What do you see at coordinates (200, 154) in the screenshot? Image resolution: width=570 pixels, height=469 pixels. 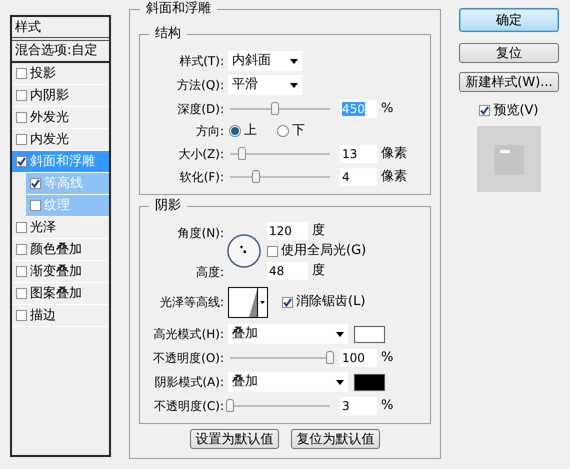 I see `field-label: 大小(Z):` at bounding box center [200, 154].